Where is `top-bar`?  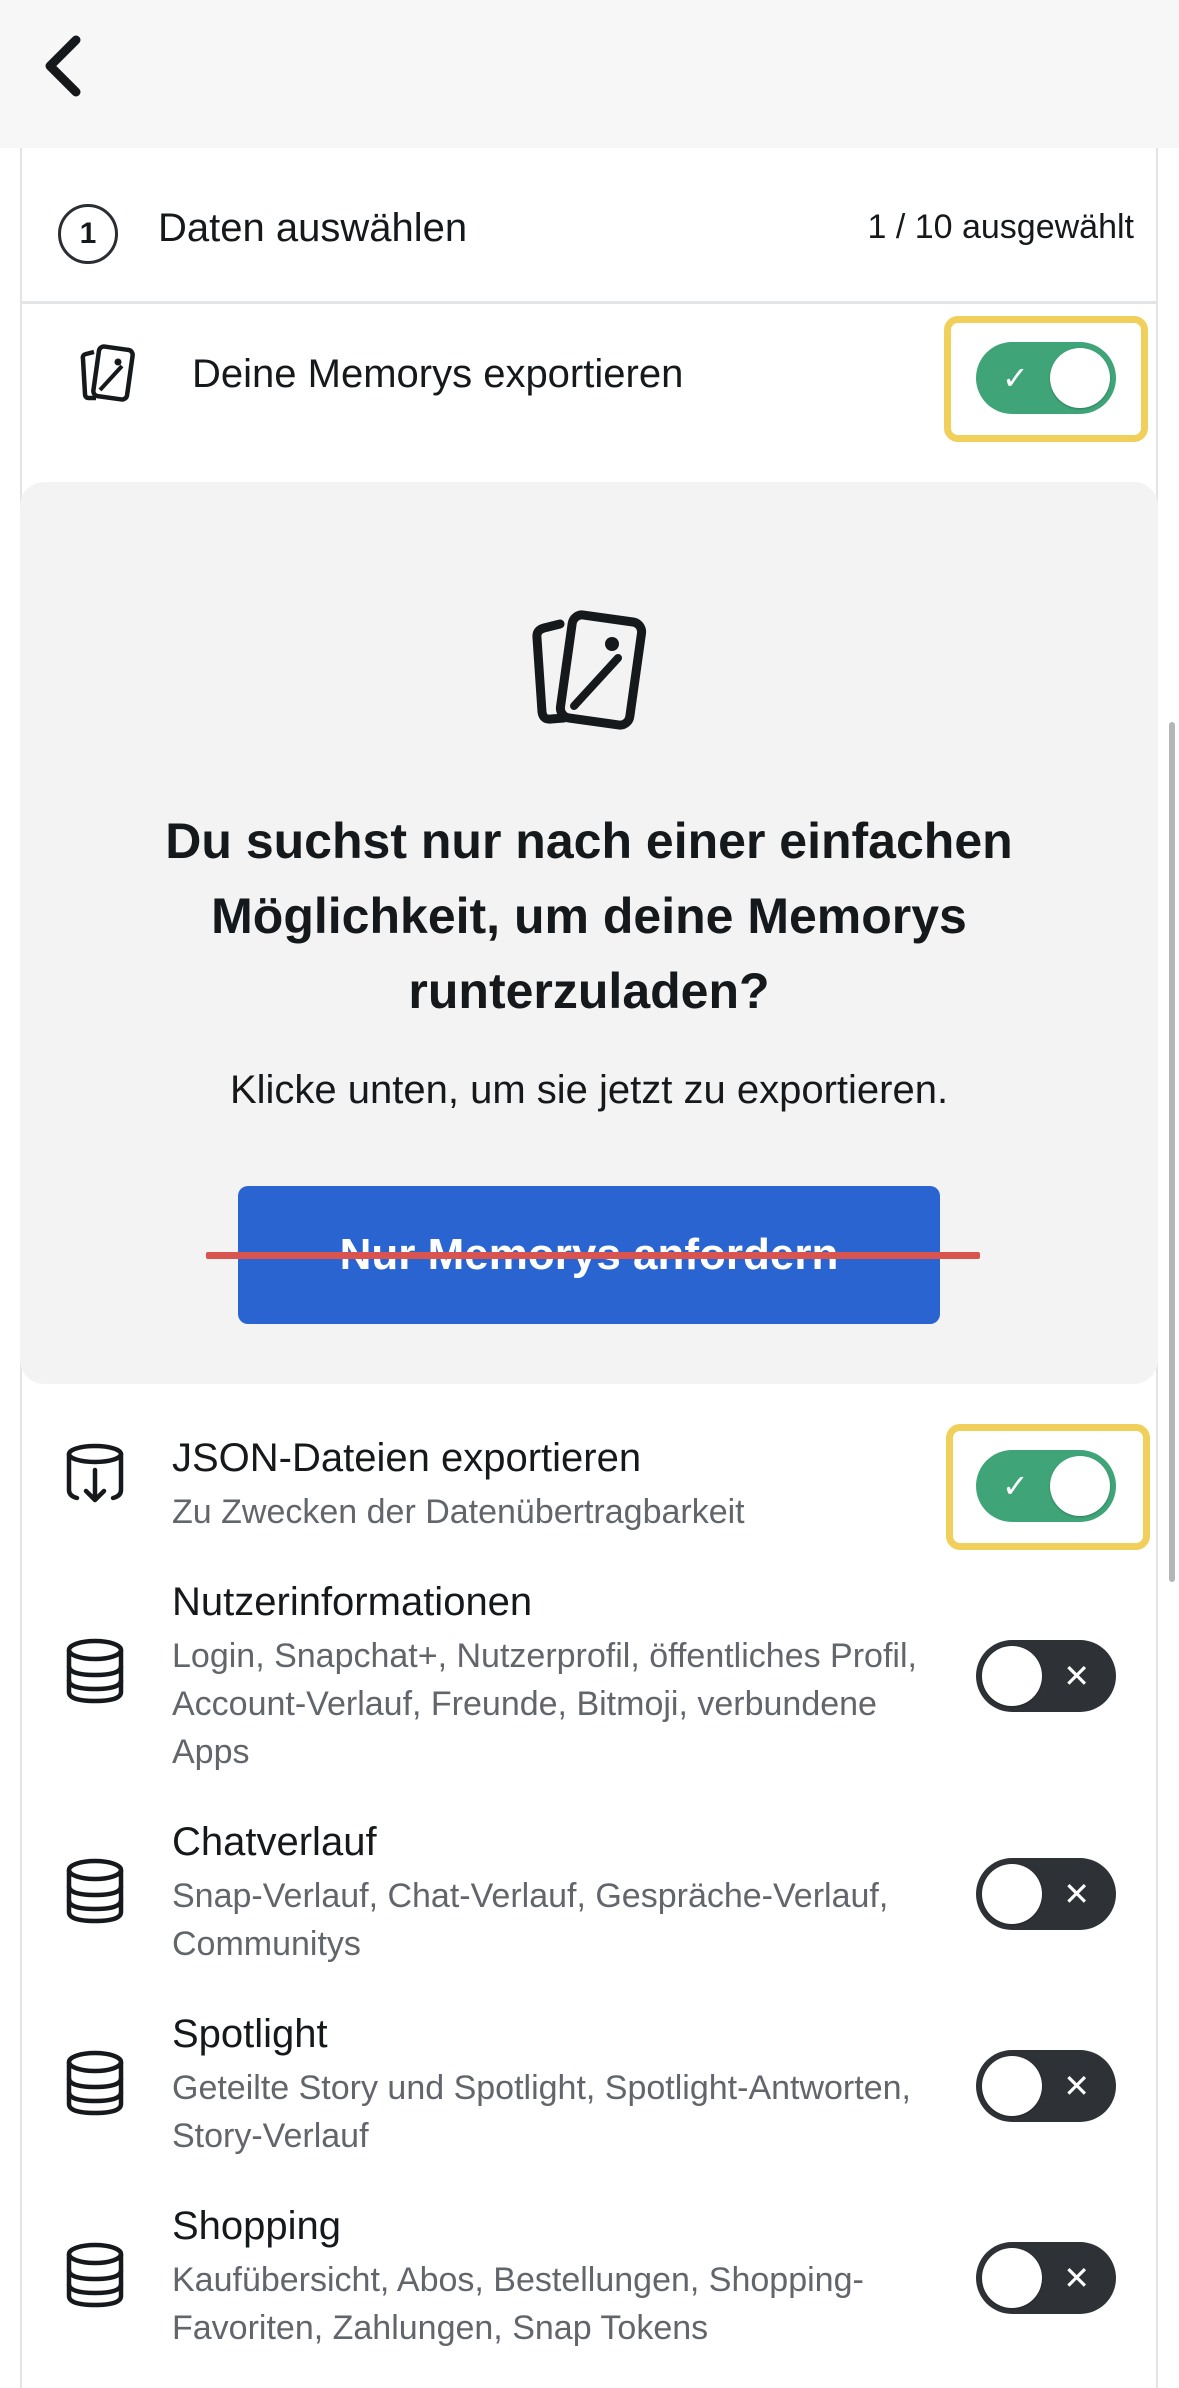 top-bar is located at coordinates (589, 74).